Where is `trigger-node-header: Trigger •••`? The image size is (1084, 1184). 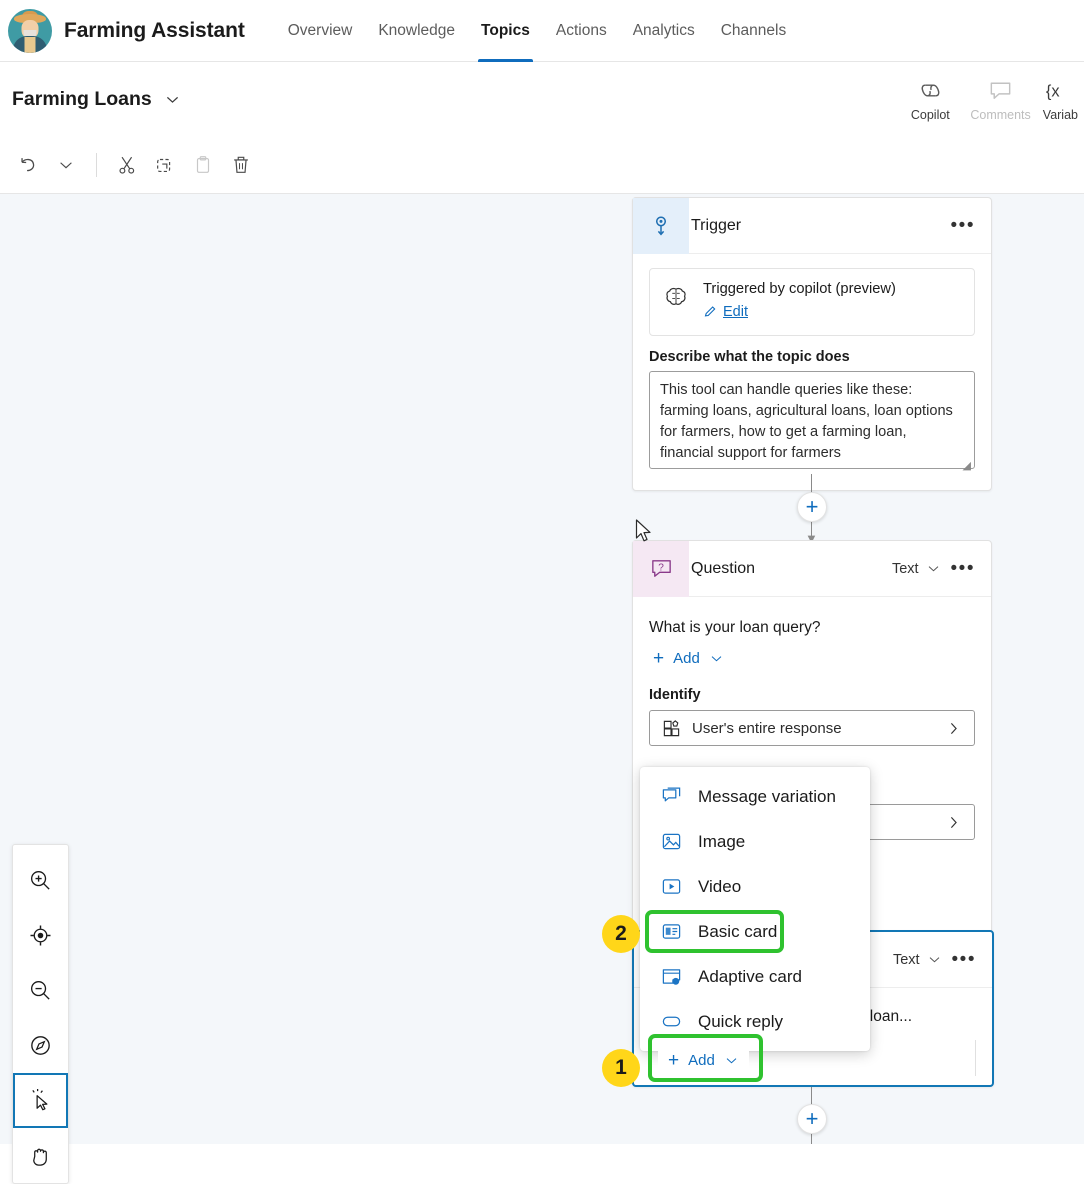
trigger-node-header: Trigger ••• is located at coordinates (812, 225).